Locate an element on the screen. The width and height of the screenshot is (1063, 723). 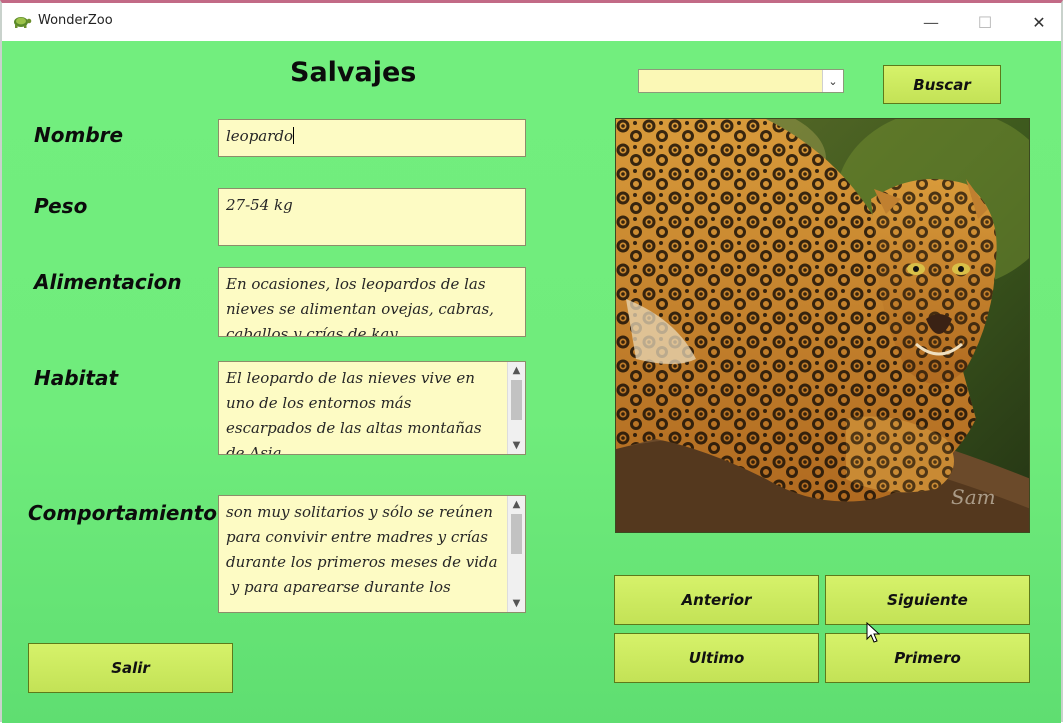
form-title: Salvajes is located at coordinates (353, 72).